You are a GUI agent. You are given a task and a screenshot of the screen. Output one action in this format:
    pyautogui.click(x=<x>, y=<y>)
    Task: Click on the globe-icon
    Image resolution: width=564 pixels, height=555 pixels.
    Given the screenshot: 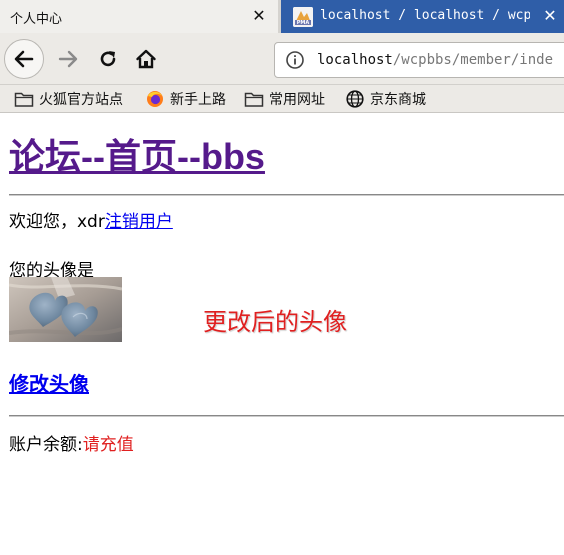 What is the action you would take?
    pyautogui.click(x=355, y=99)
    